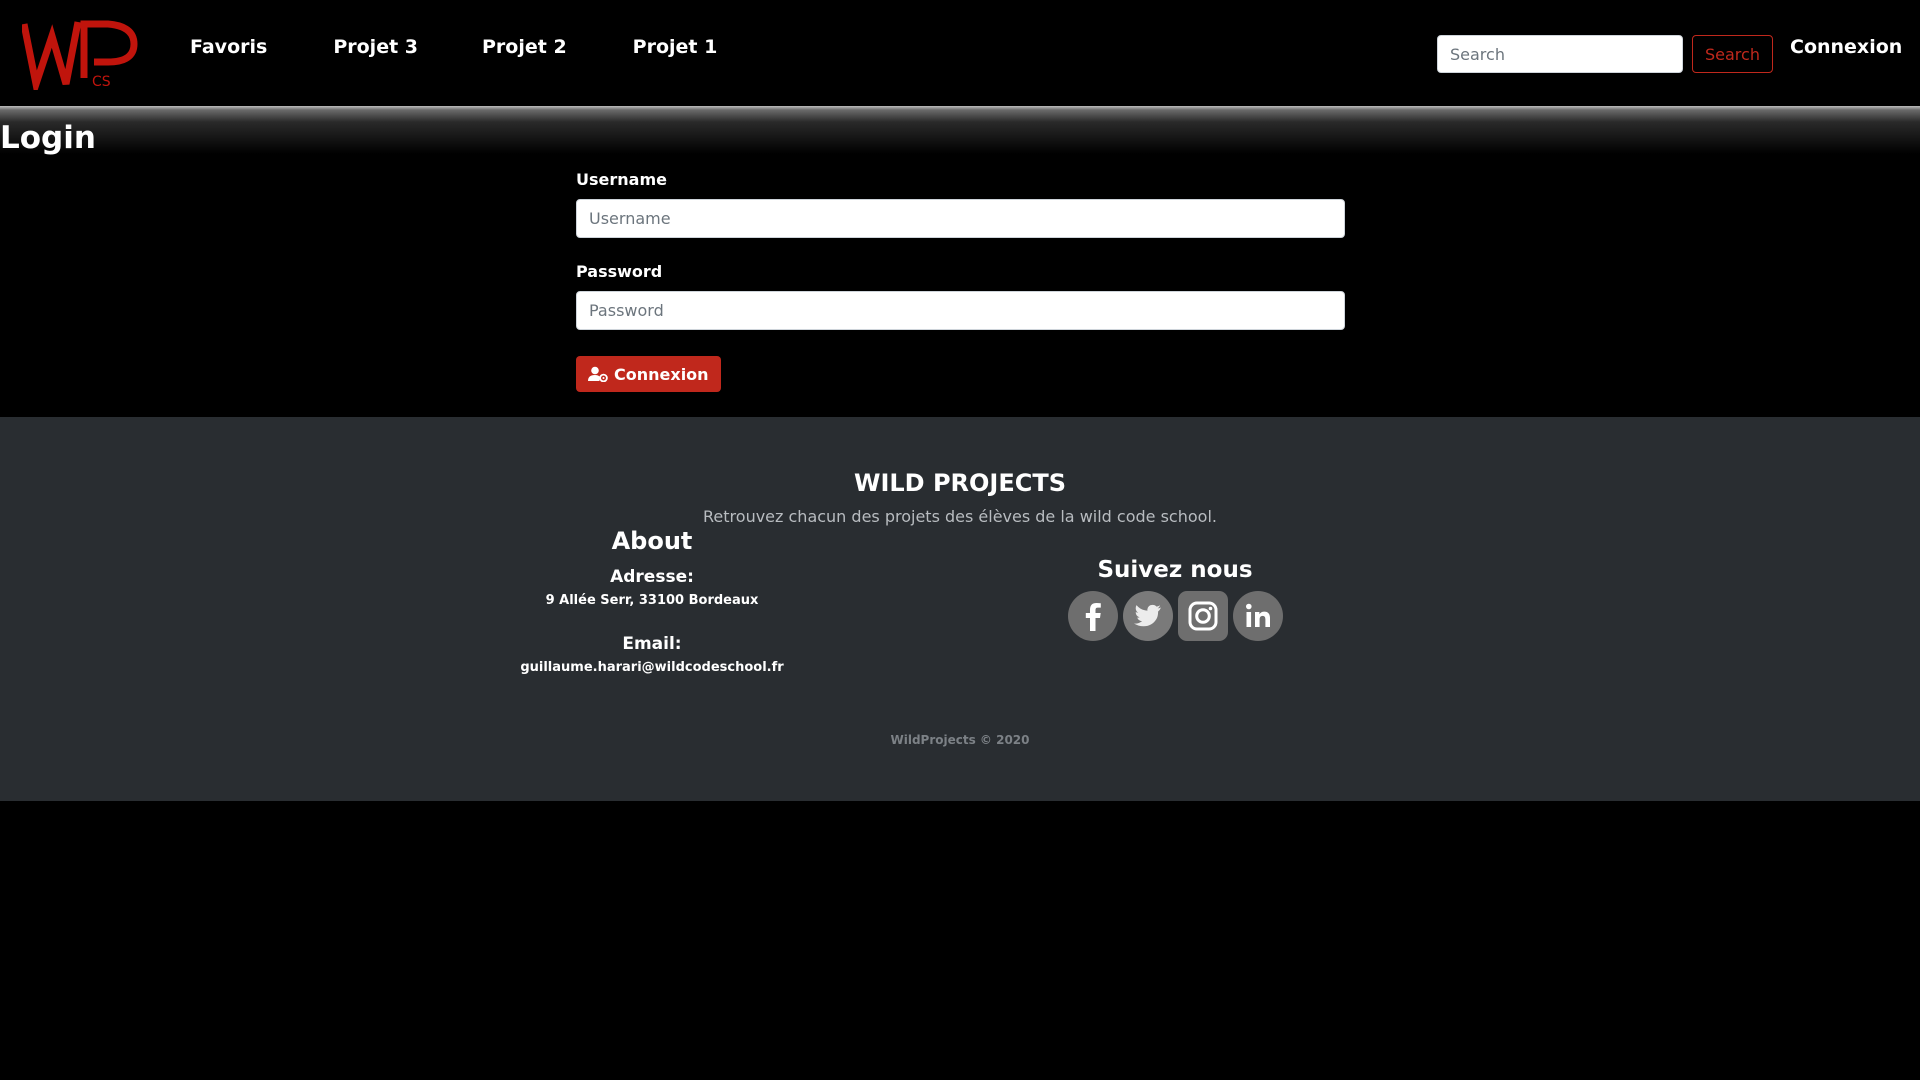 The image size is (1920, 1080). I want to click on facebook-icon, so click(1092, 616).